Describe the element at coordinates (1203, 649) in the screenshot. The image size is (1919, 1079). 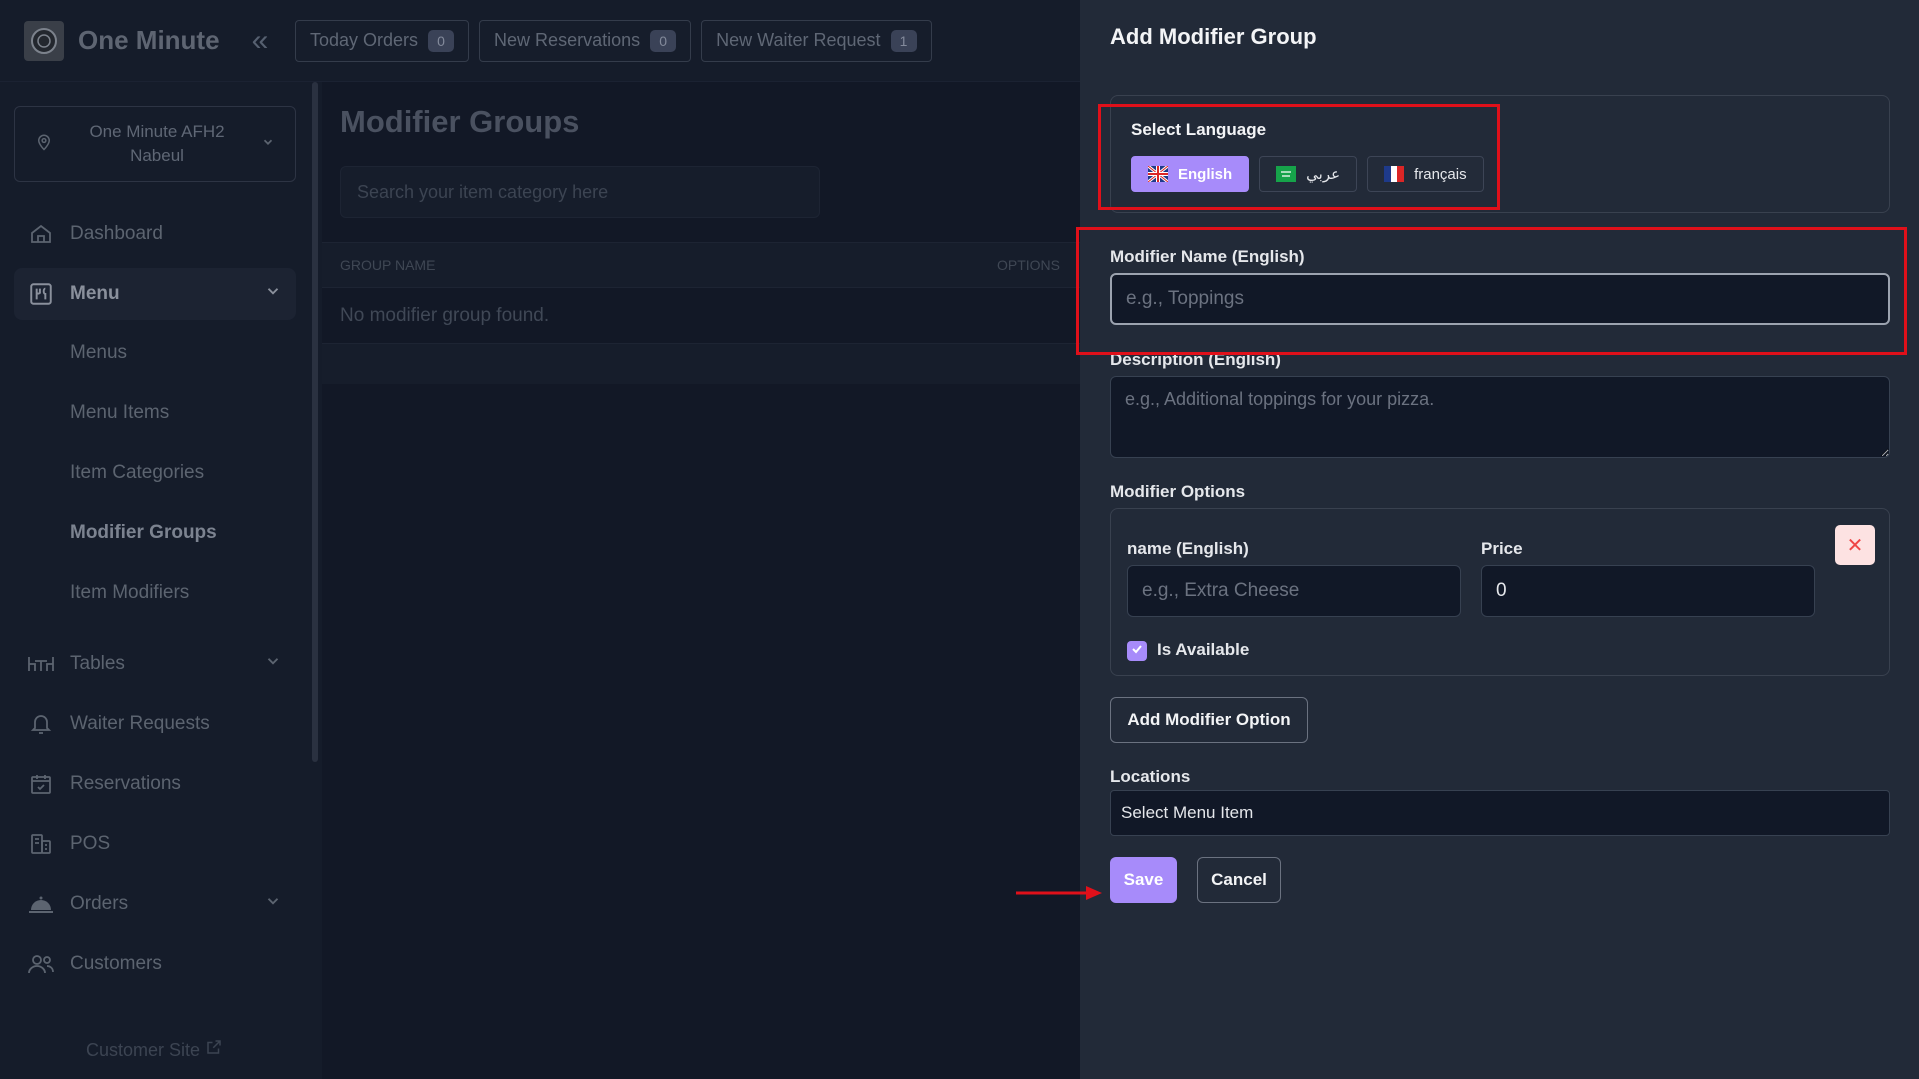
I see `is-available-label: Is Available` at that location.